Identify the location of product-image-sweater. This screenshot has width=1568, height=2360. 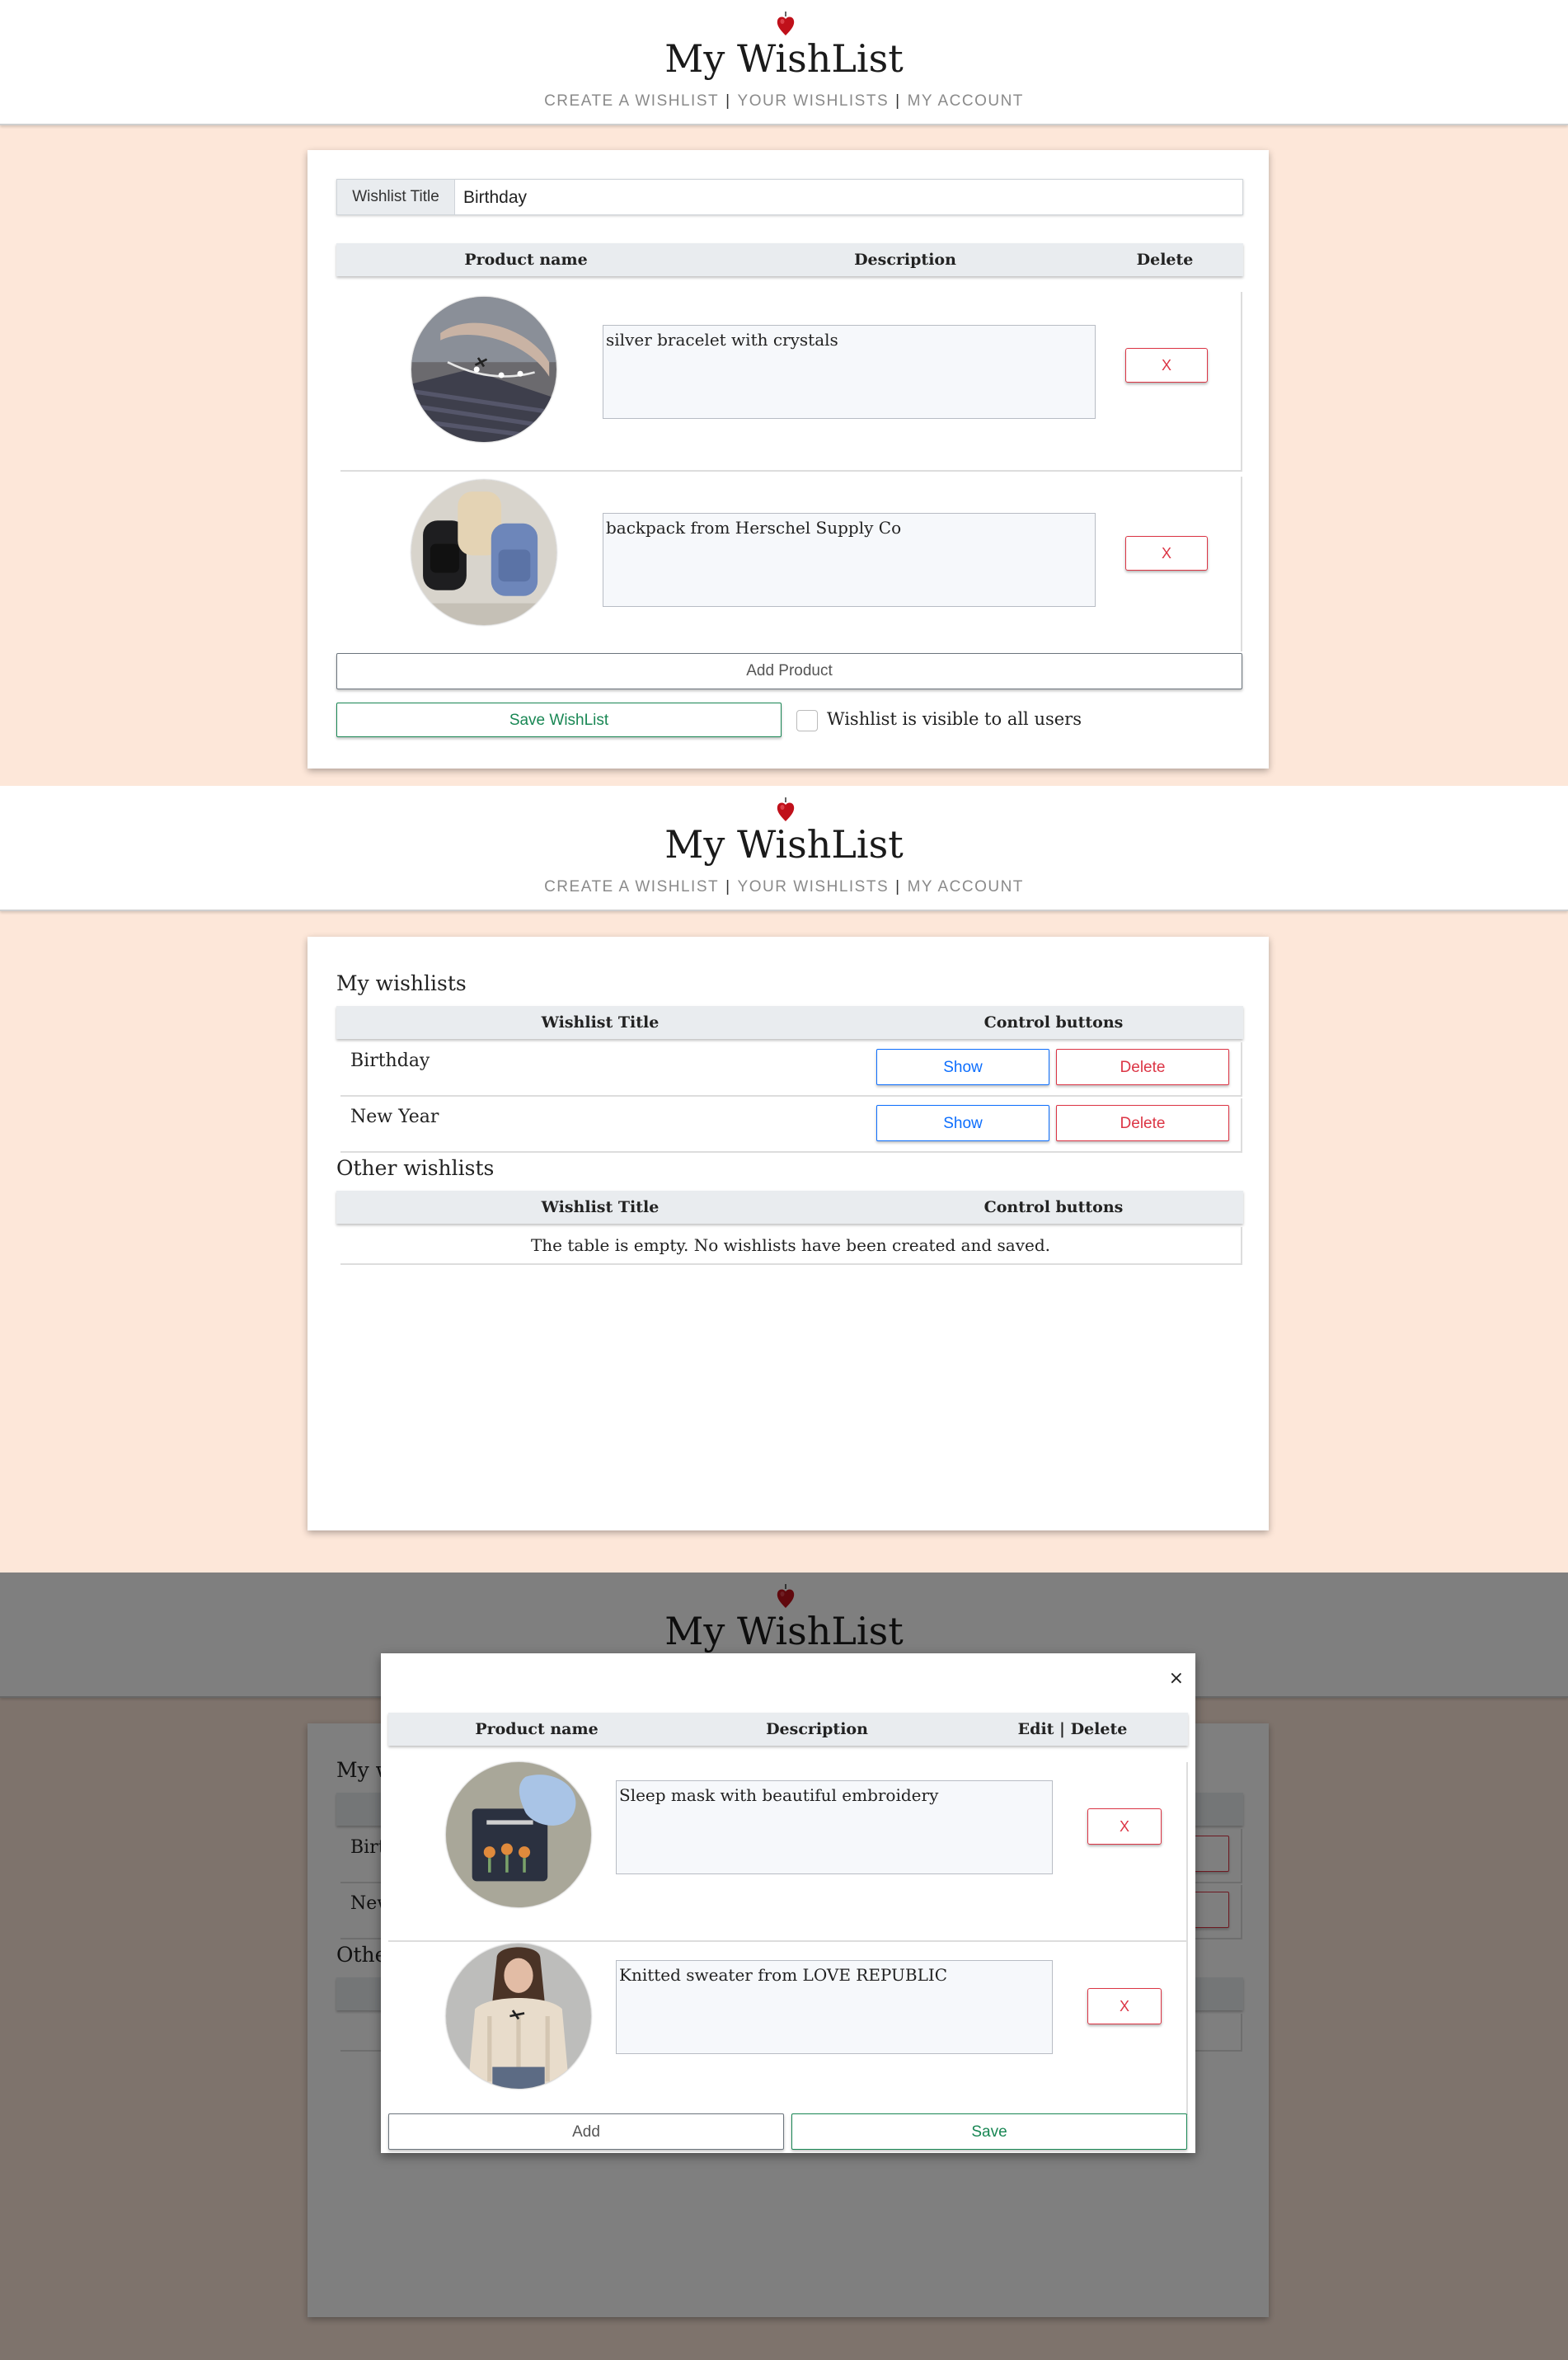
(518, 2016).